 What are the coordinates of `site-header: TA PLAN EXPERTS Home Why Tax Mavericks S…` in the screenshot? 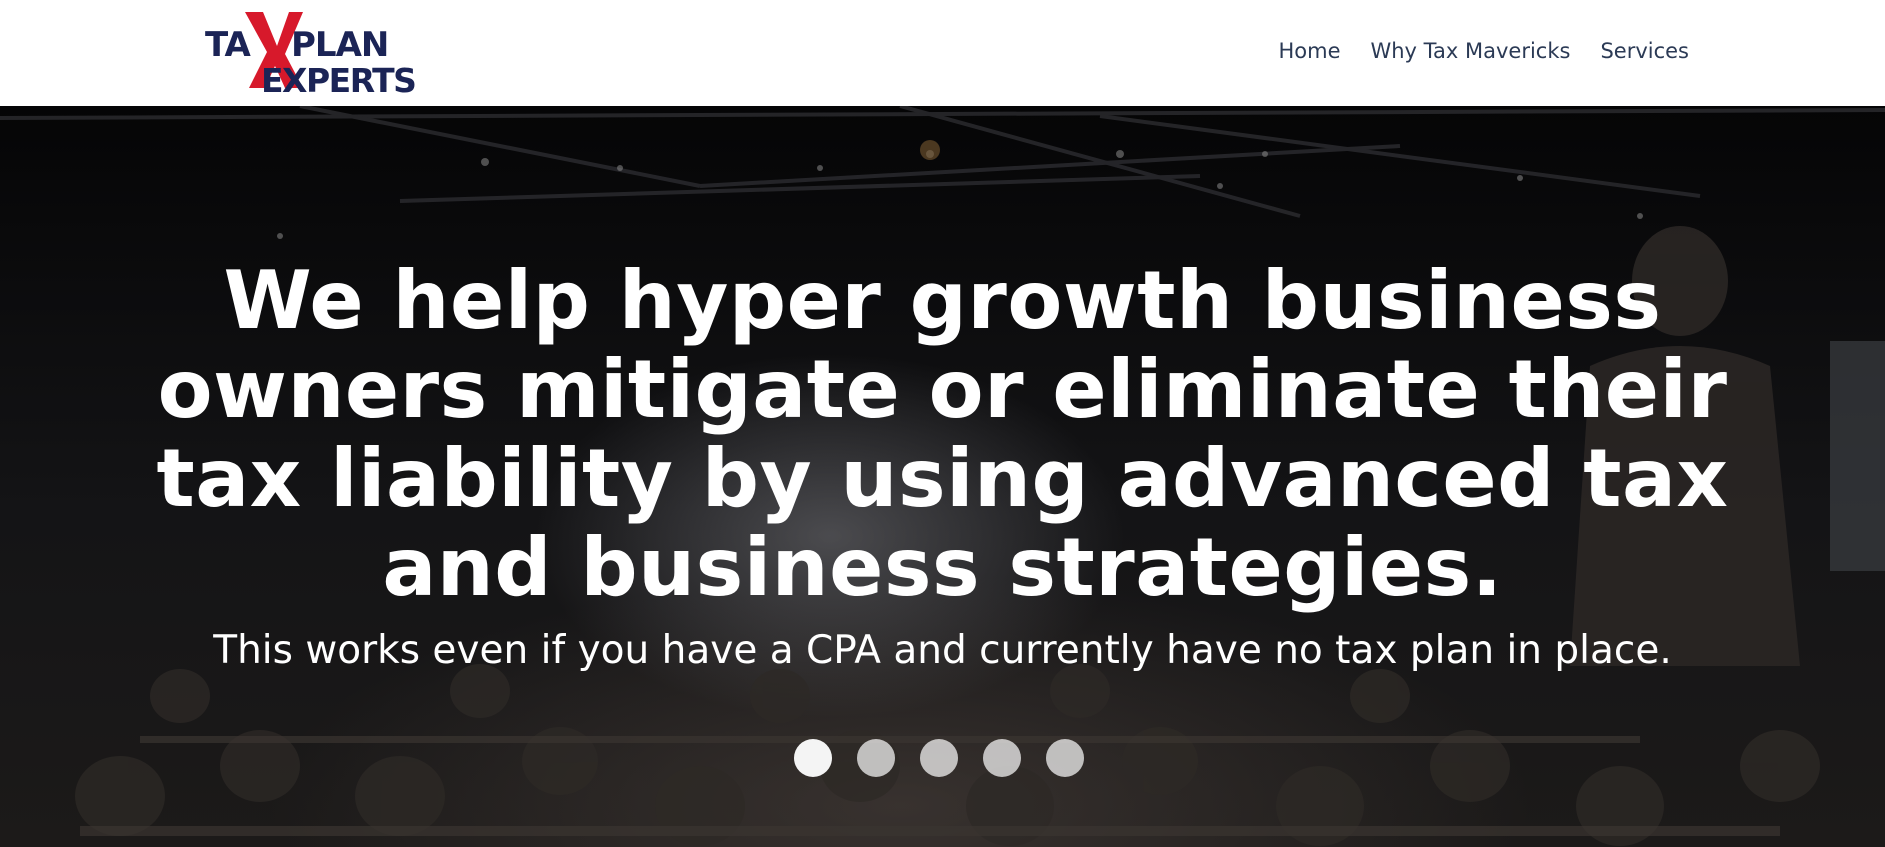 It's located at (942, 53).